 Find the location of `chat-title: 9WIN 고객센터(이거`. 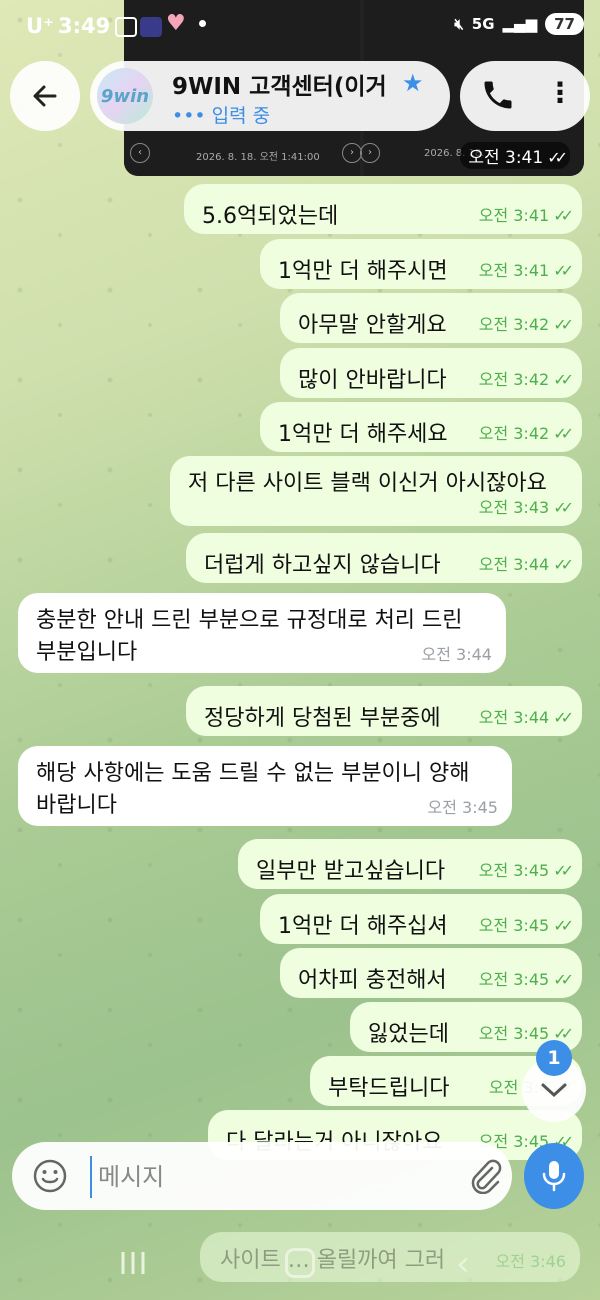

chat-title: 9WIN 고객센터(이거 is located at coordinates (279, 87).